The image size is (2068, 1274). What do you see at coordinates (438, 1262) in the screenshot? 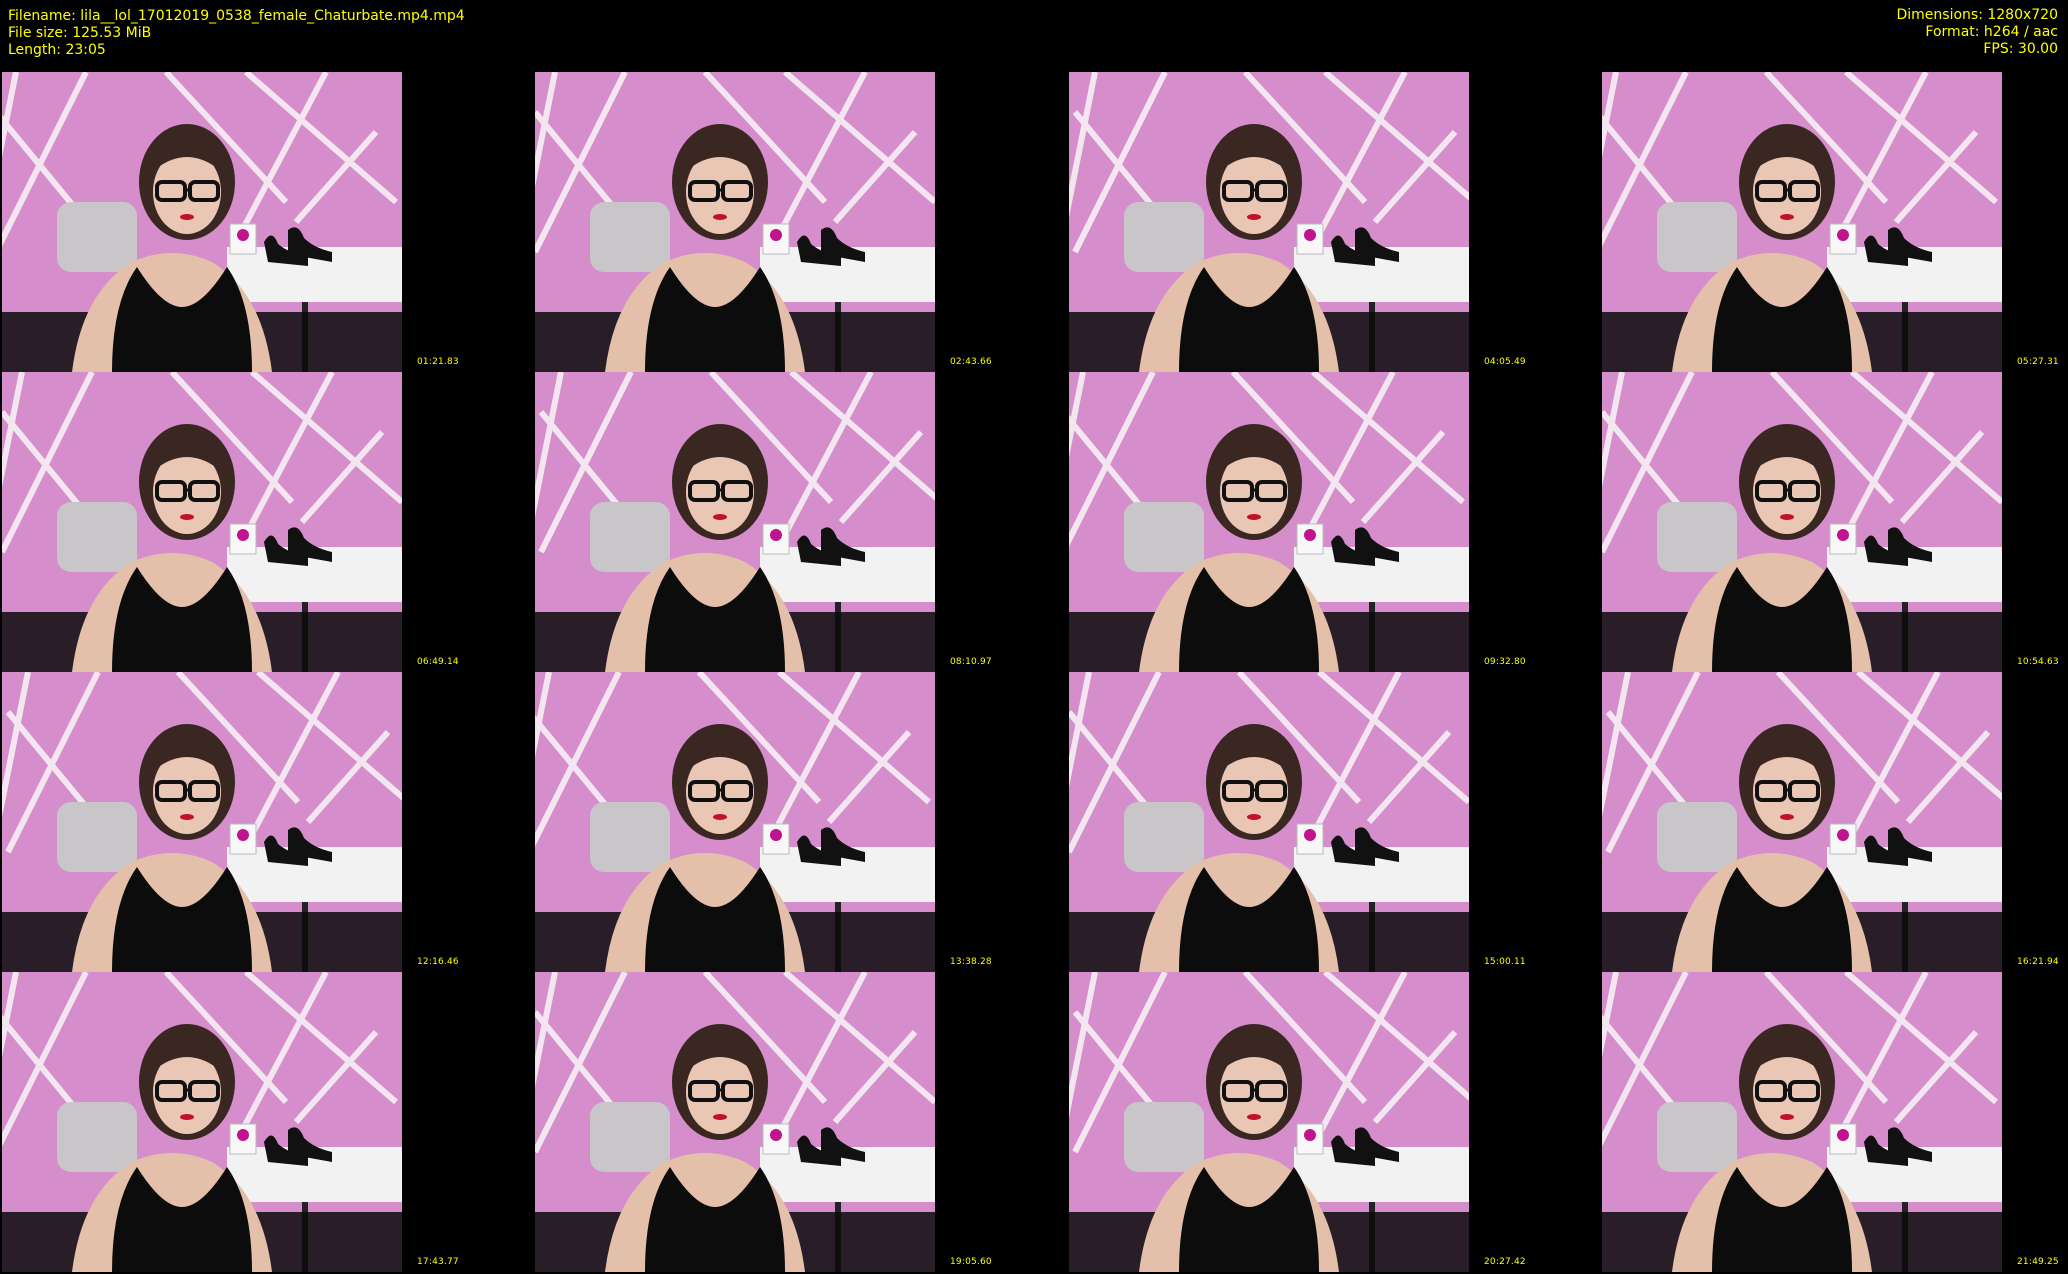
I see `timestamp-label: 17:43.77` at bounding box center [438, 1262].